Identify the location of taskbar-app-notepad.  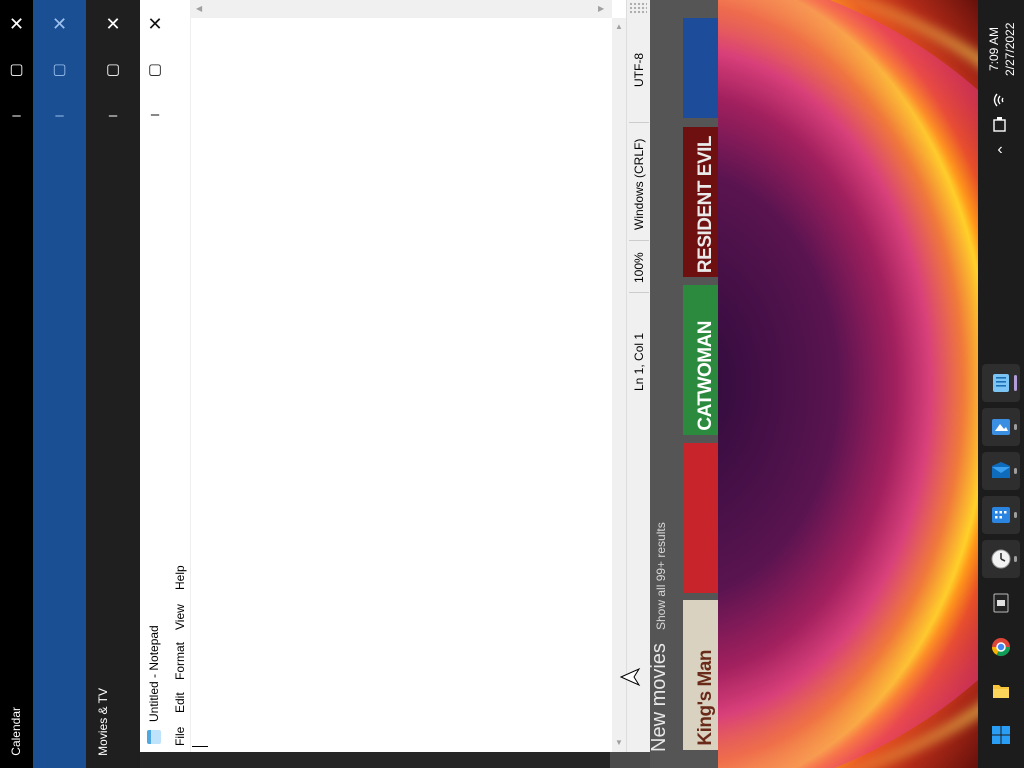
(1001, 383).